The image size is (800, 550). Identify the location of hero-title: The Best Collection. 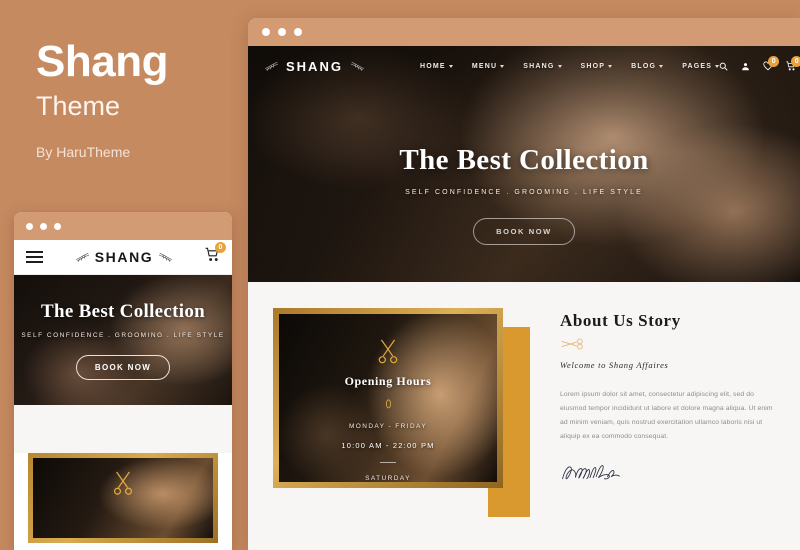
(524, 160).